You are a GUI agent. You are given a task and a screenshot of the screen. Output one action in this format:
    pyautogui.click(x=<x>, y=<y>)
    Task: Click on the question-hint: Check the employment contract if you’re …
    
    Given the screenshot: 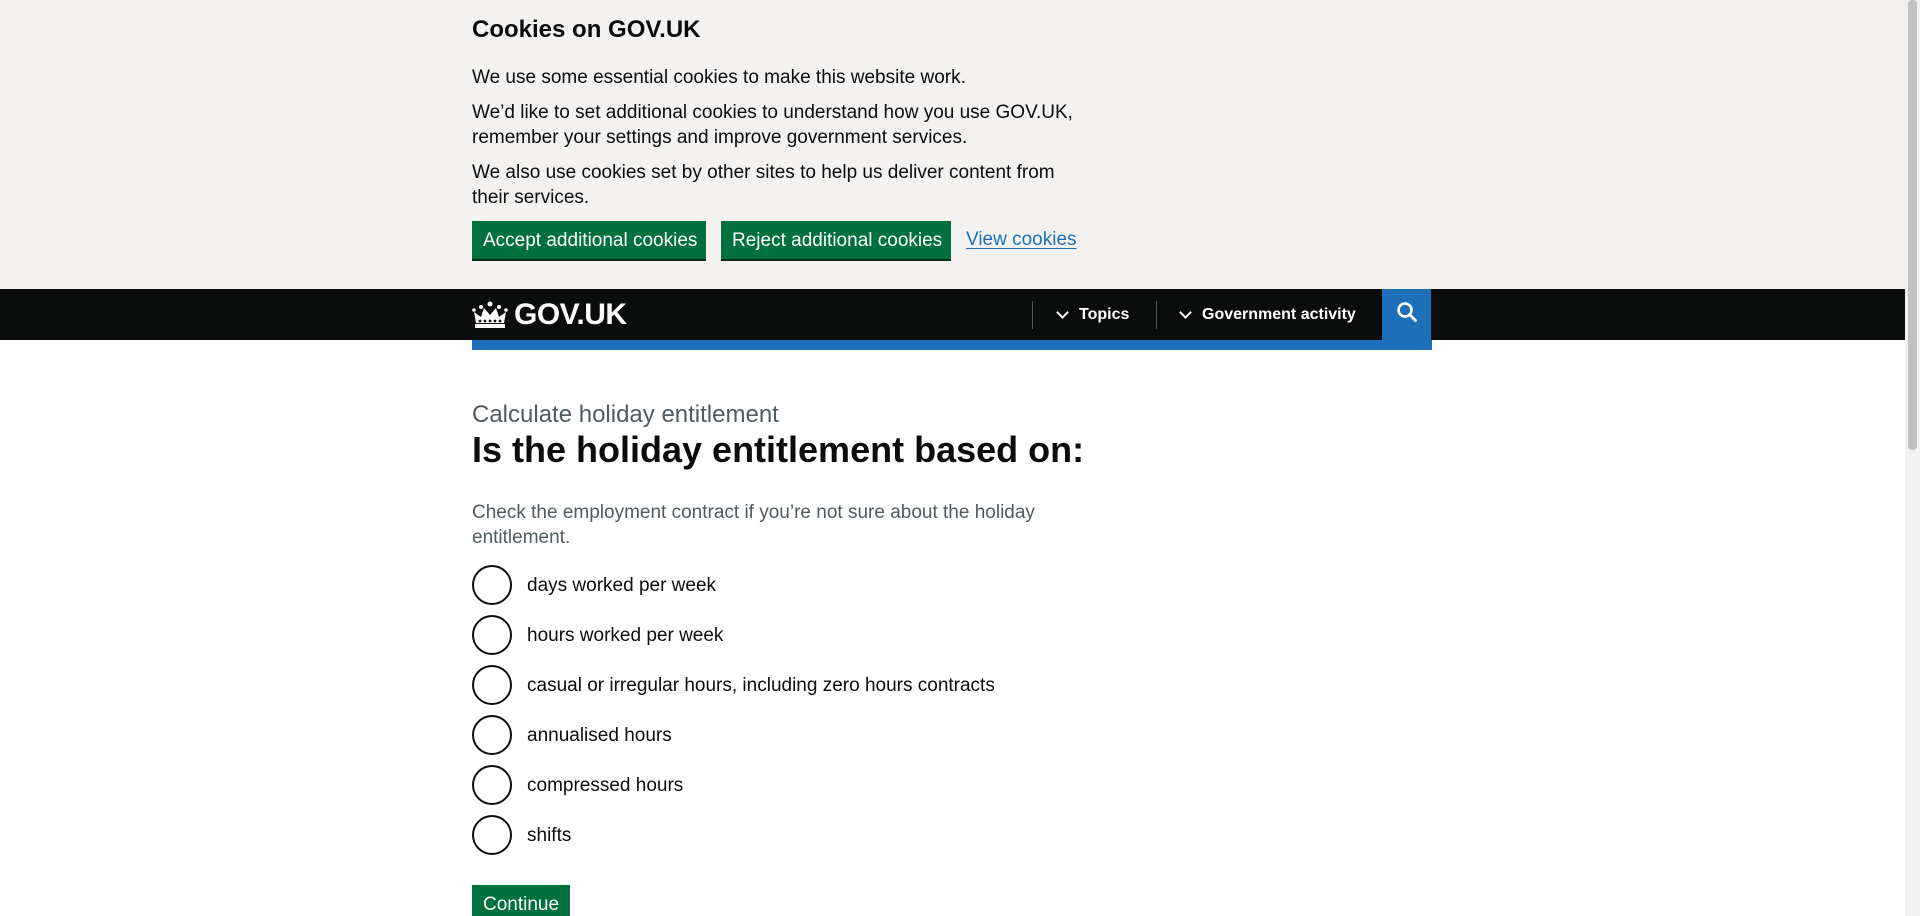 What is the action you would take?
    pyautogui.click(x=753, y=525)
    